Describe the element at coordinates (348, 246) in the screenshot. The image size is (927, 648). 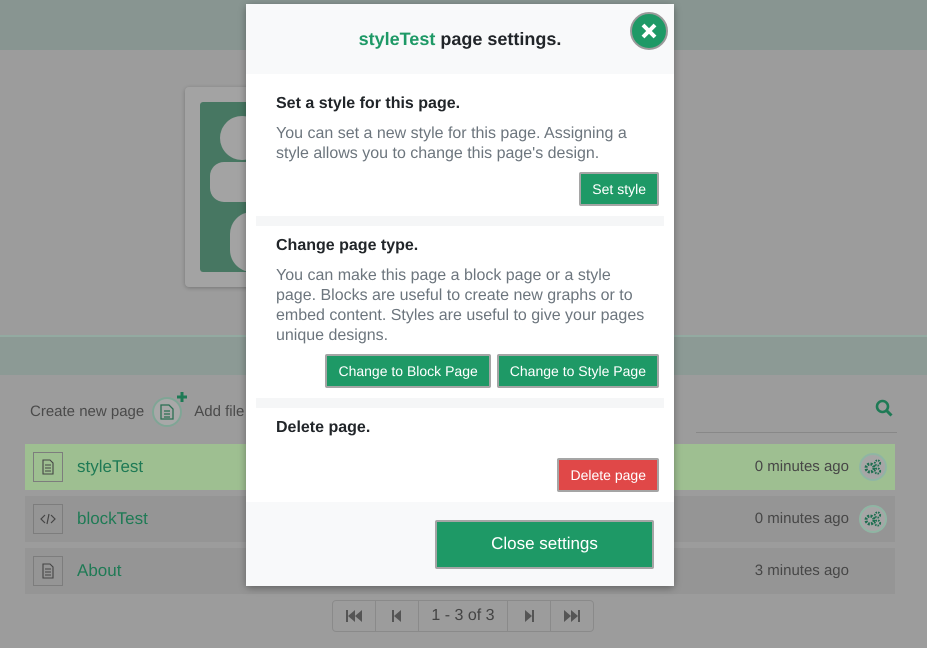
I see `section-heading: Change page type.` at that location.